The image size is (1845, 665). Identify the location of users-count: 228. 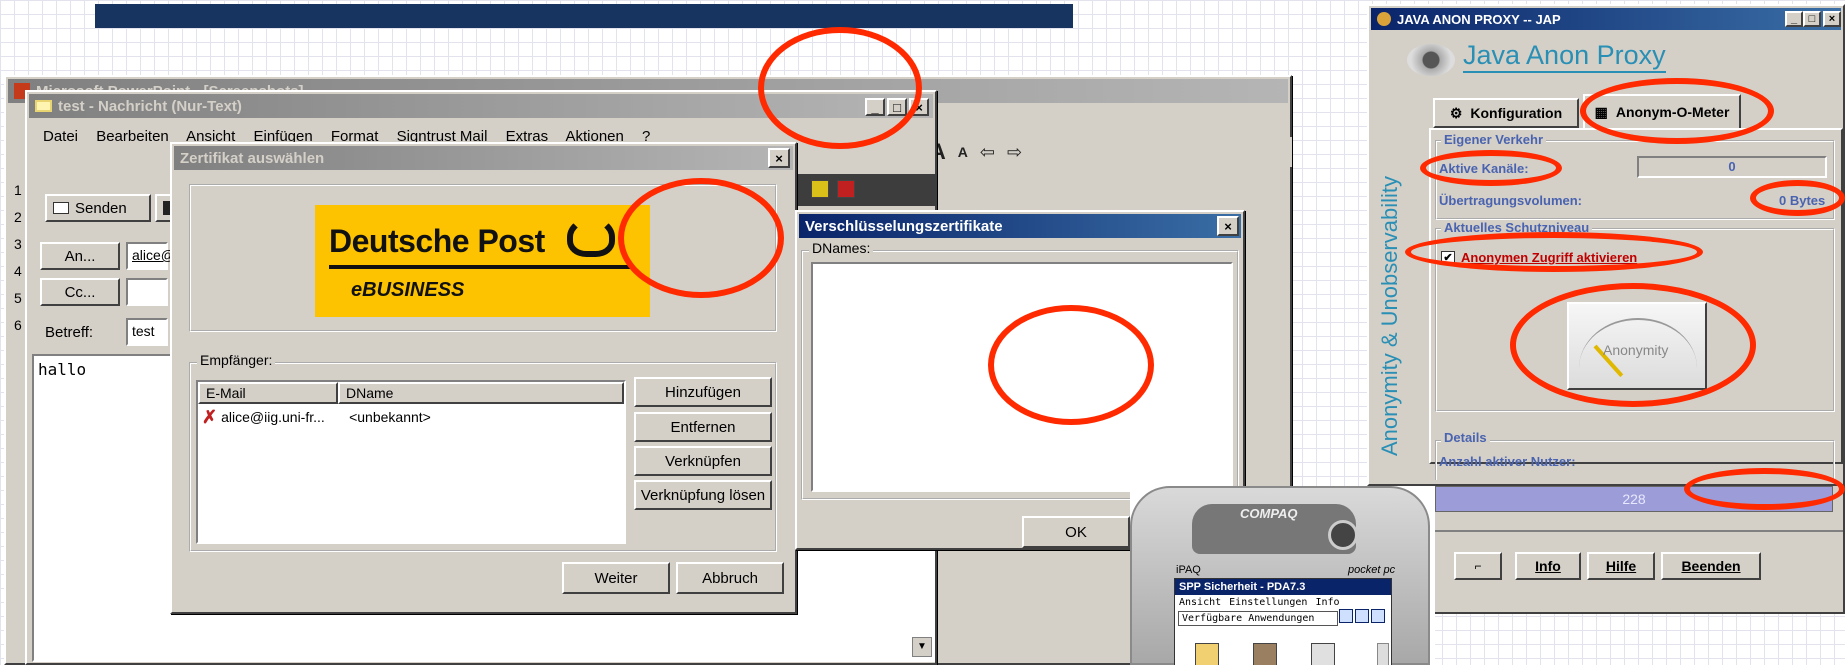
(1634, 499).